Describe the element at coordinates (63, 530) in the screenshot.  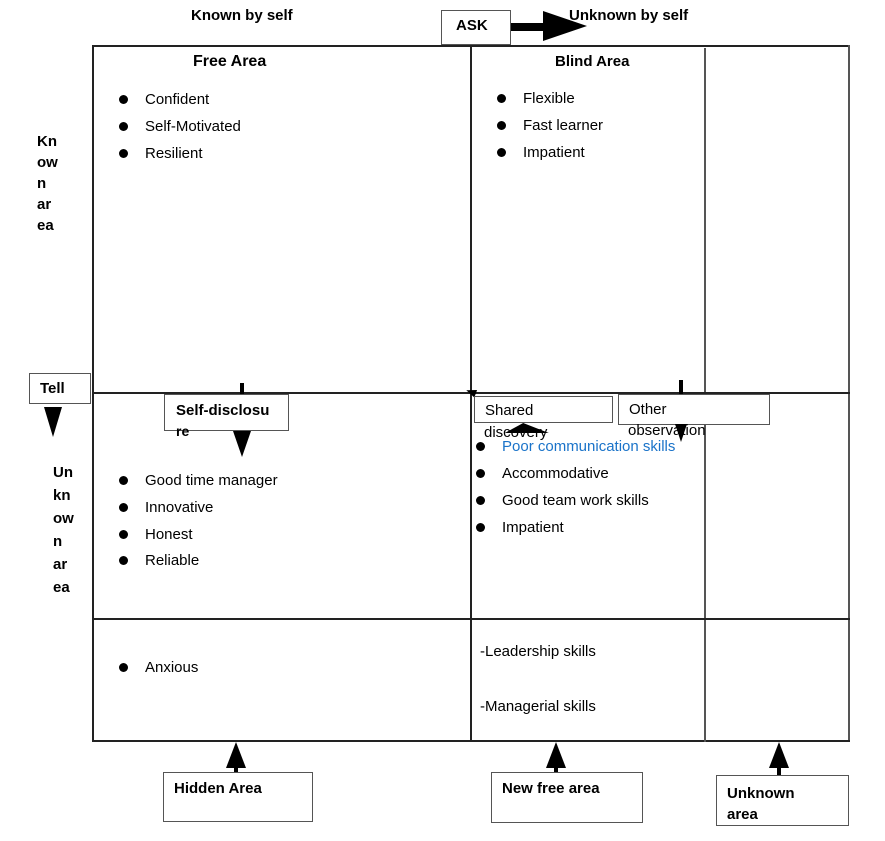
I see `unknown-area-label: Un kn ow n ar ea` at that location.